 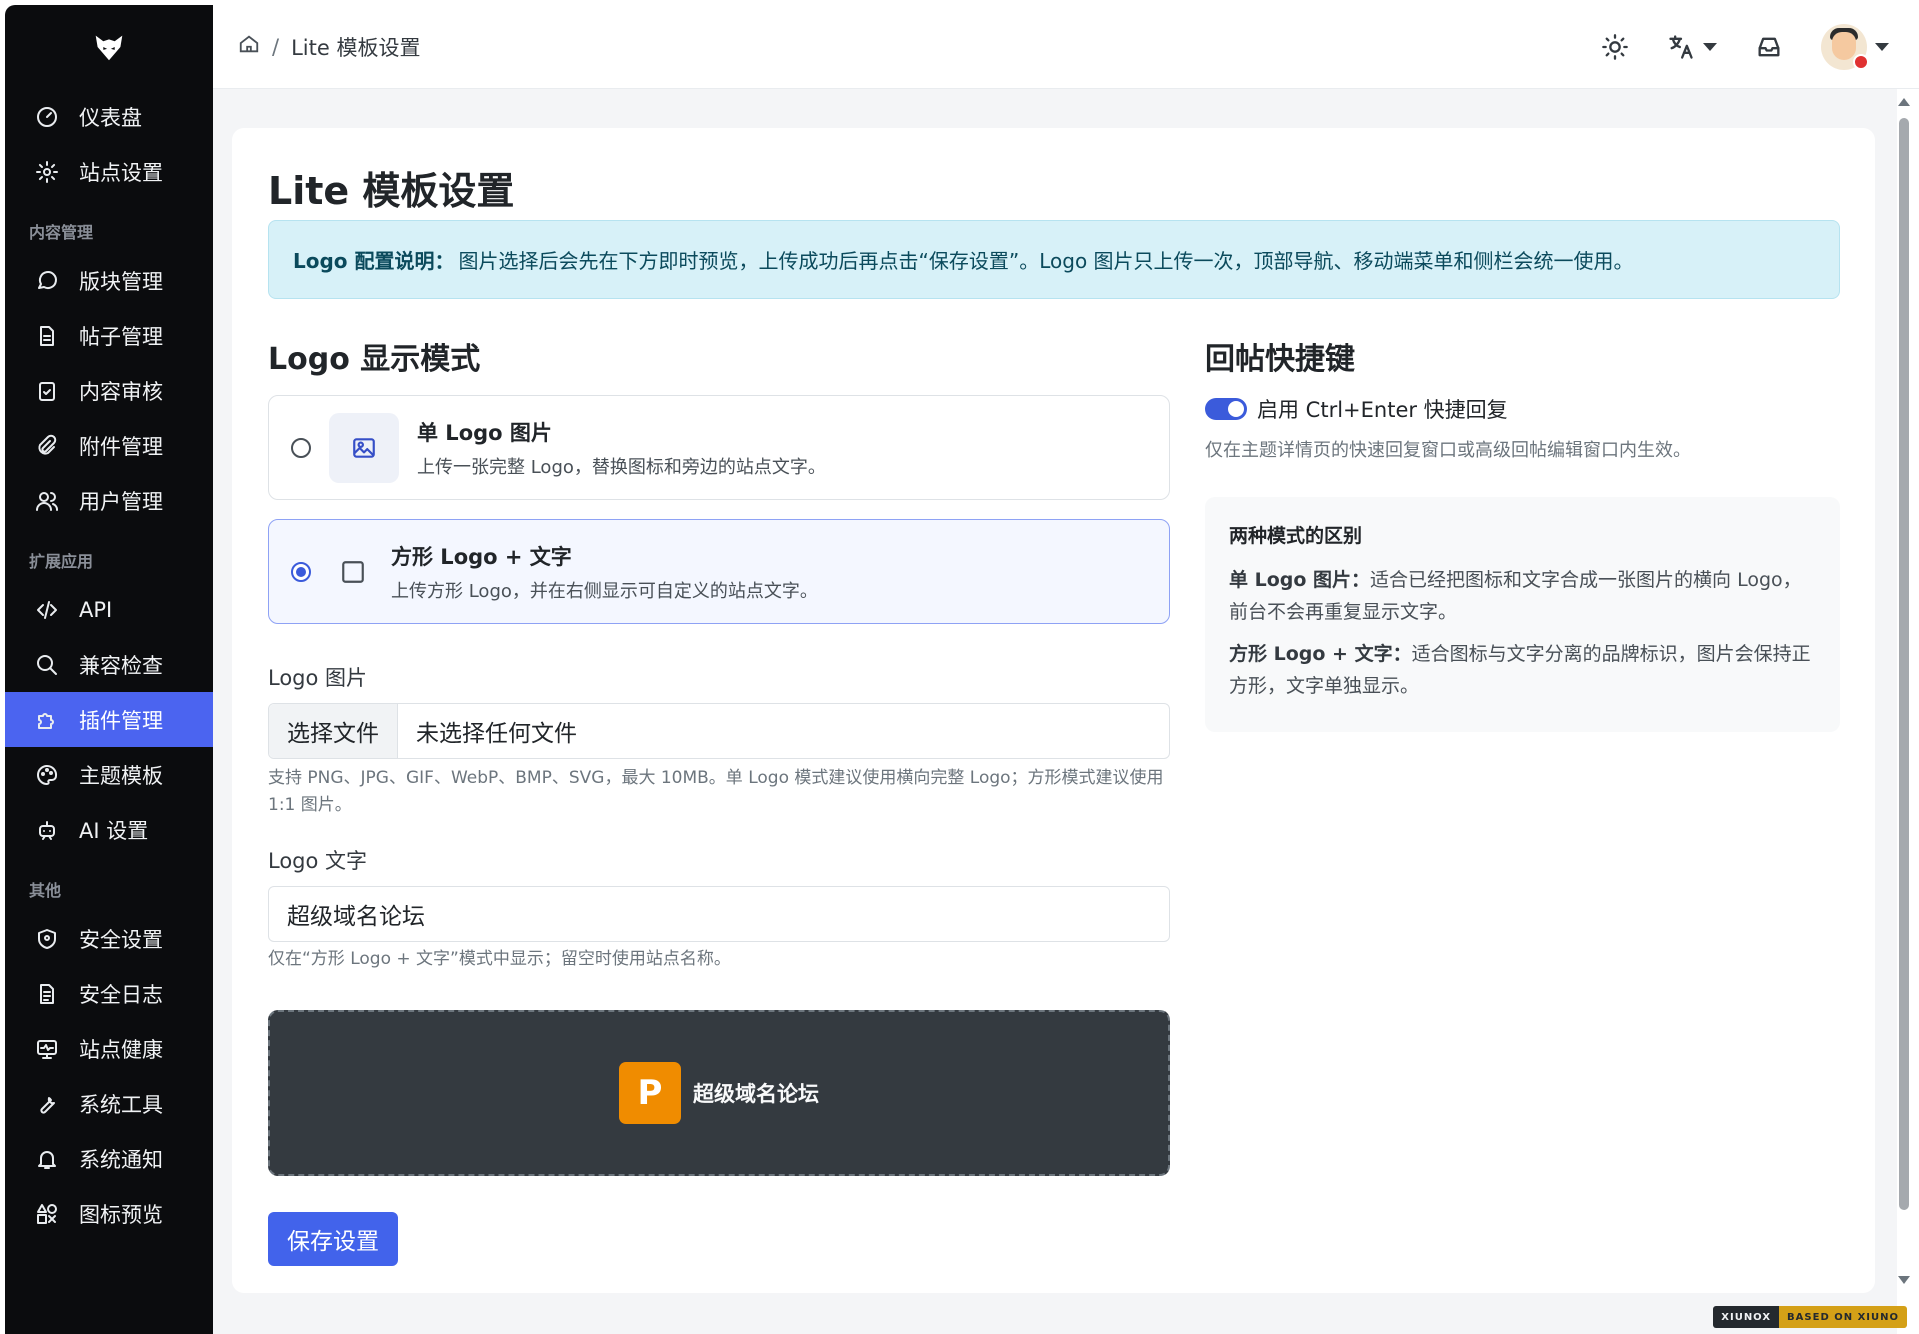 What do you see at coordinates (329, 47) in the screenshot?
I see `breadcrumb: / Lite 模板设置` at bounding box center [329, 47].